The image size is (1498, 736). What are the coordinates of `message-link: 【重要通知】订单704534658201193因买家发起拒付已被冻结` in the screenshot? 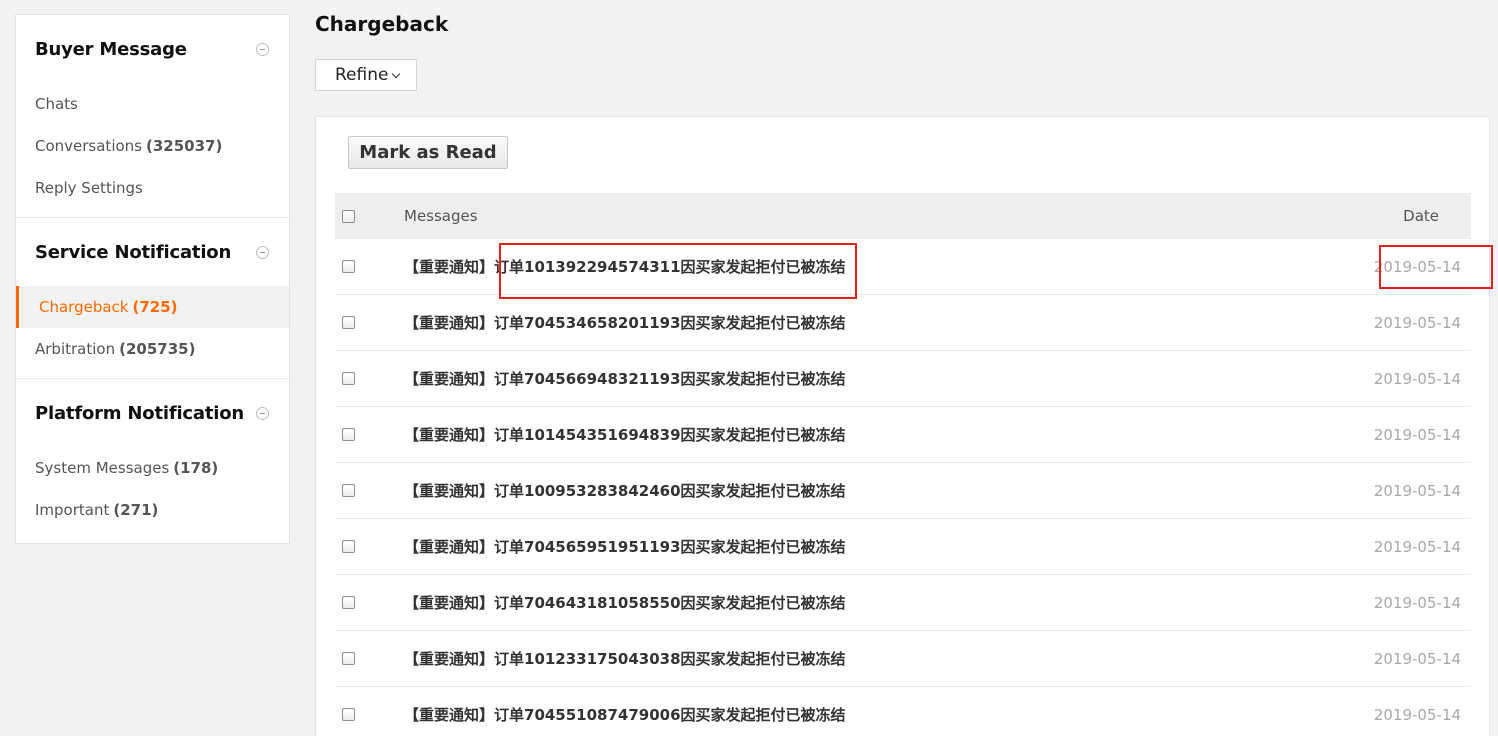 It's located at (625, 323).